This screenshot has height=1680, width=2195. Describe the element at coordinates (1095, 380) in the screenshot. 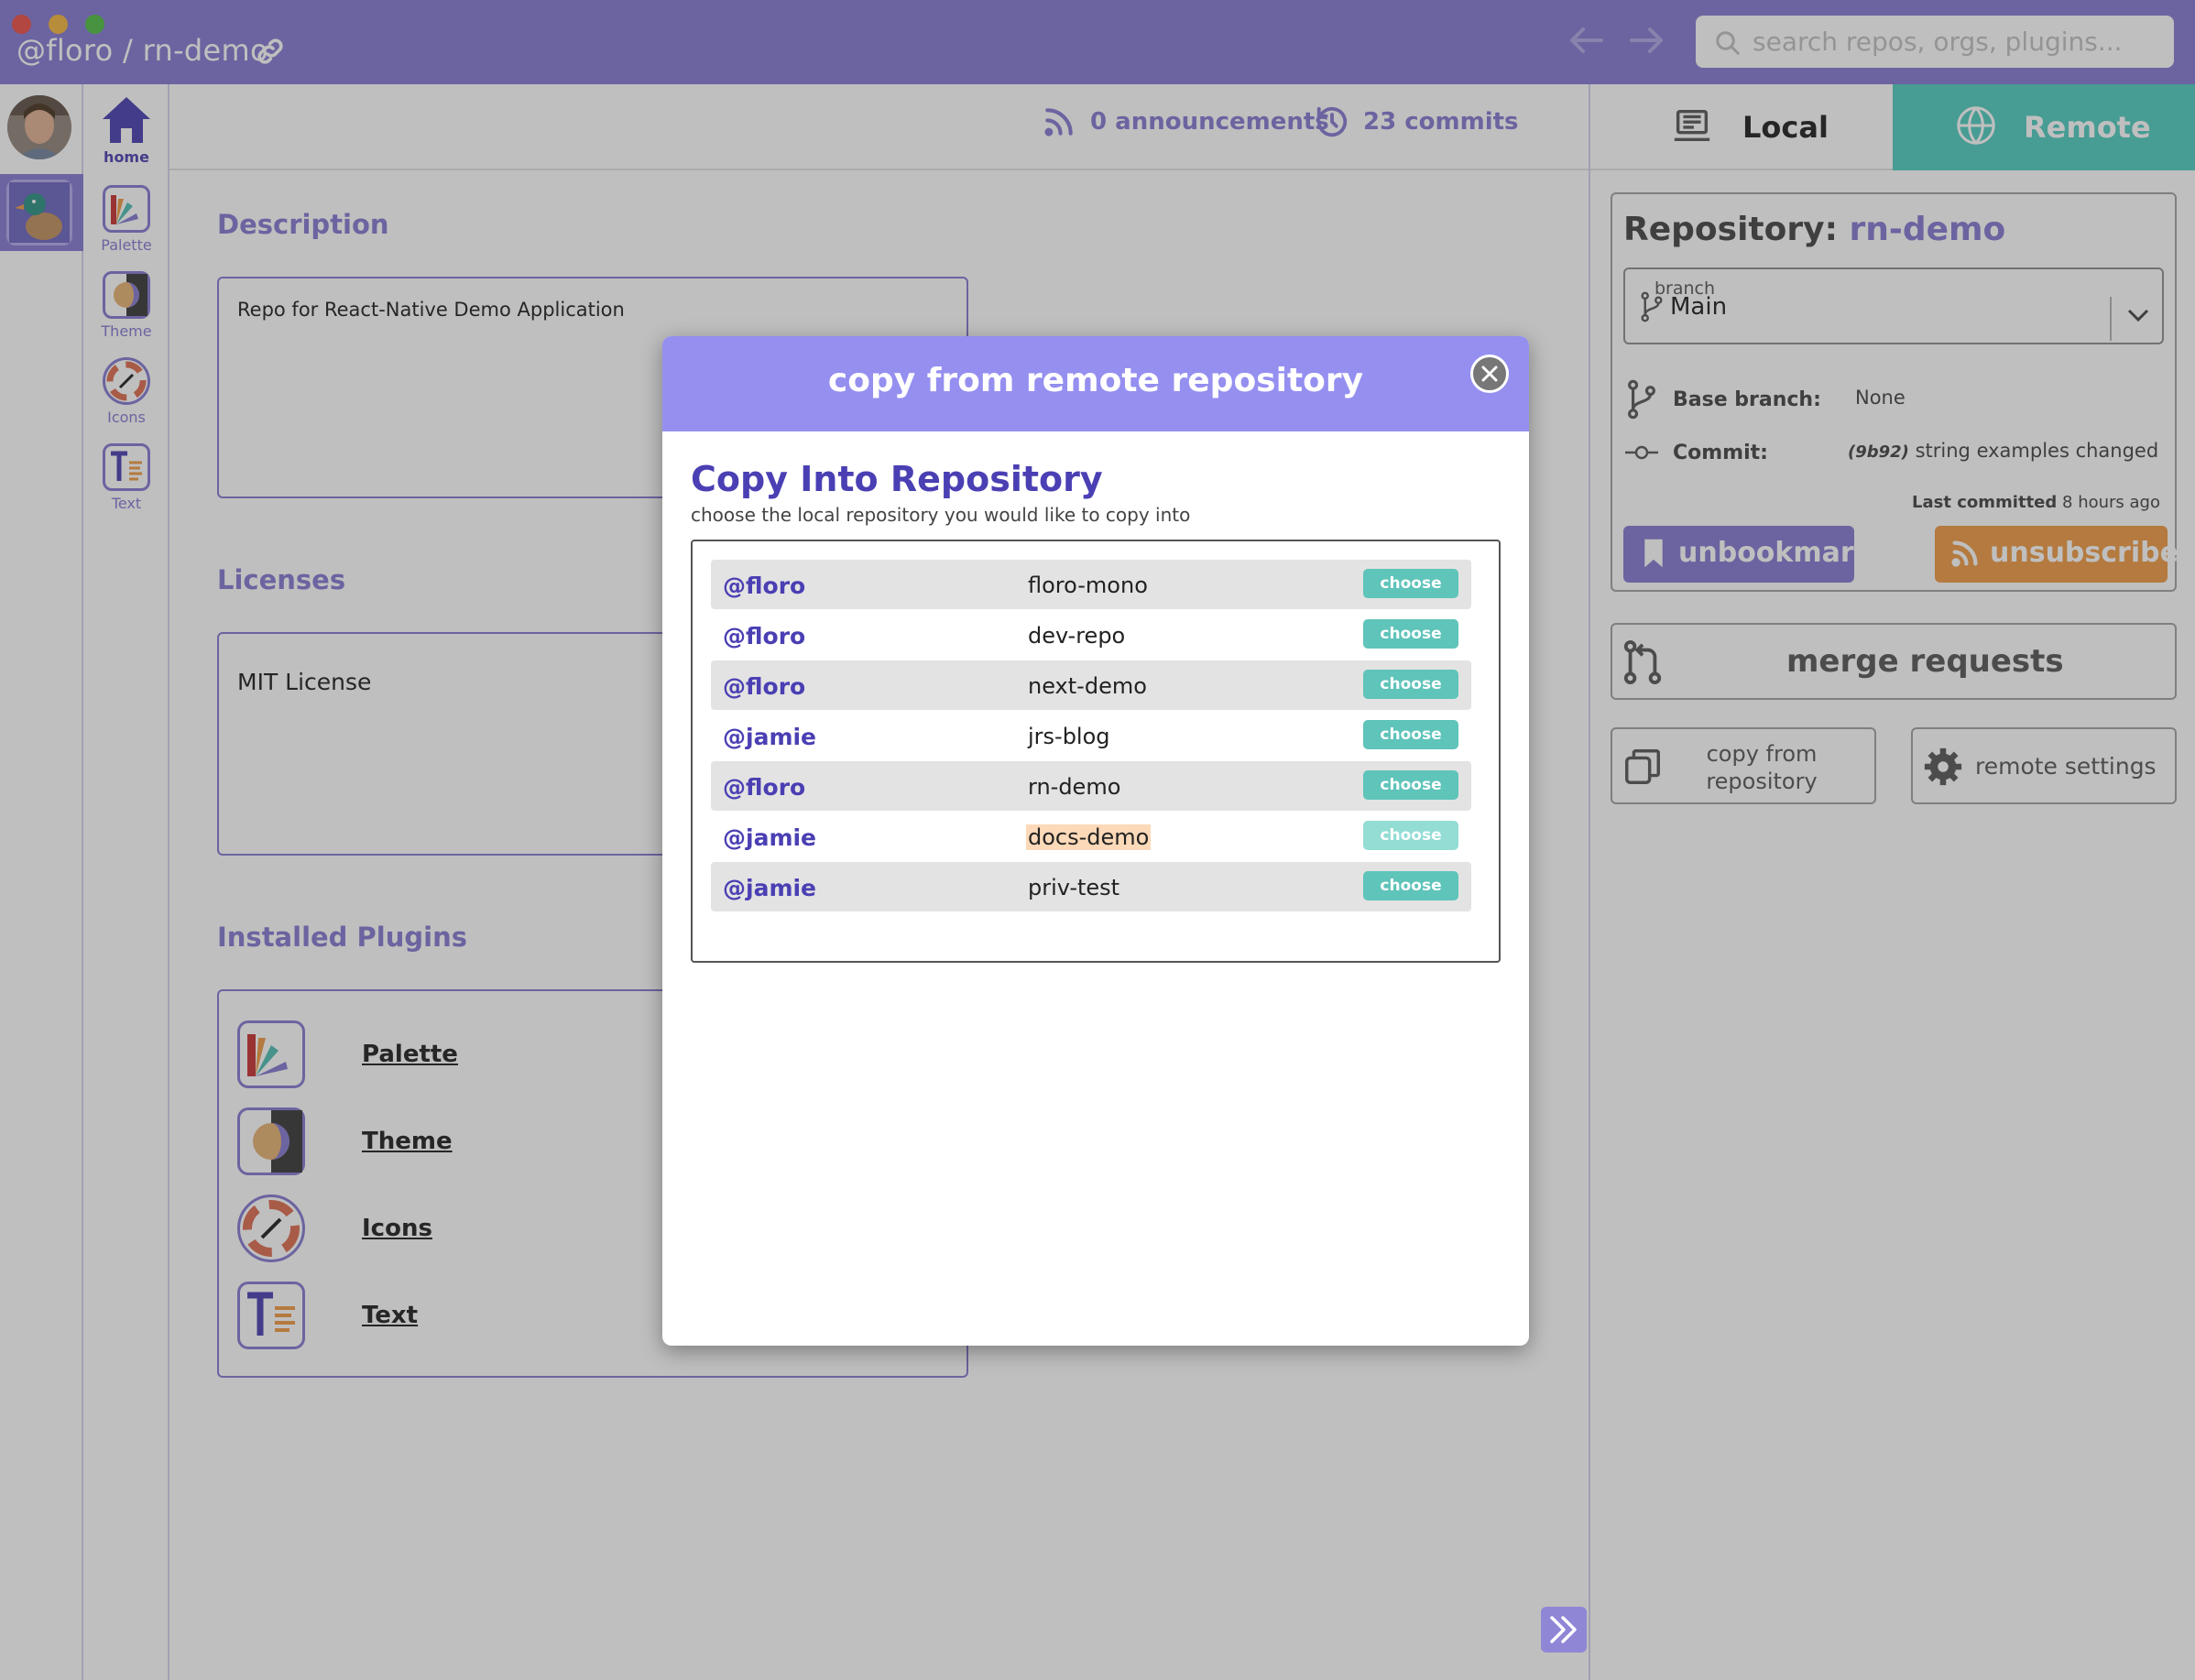

I see `modal-title: copy from remote repository` at that location.